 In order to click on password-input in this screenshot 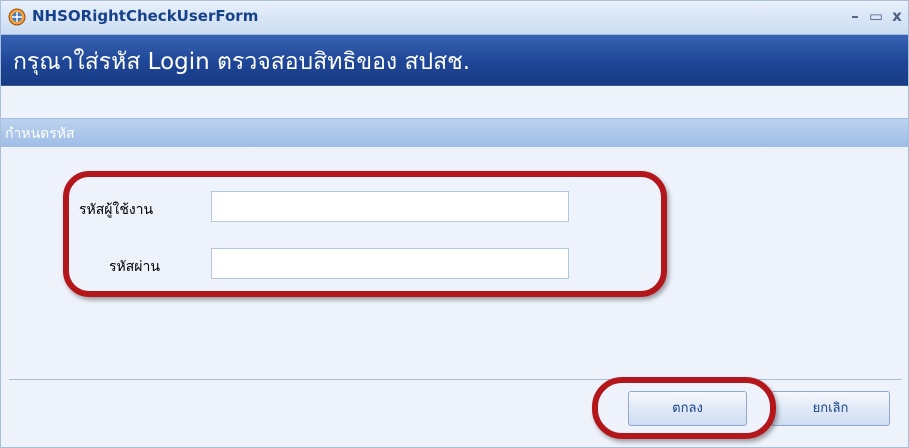, I will do `click(390, 263)`.